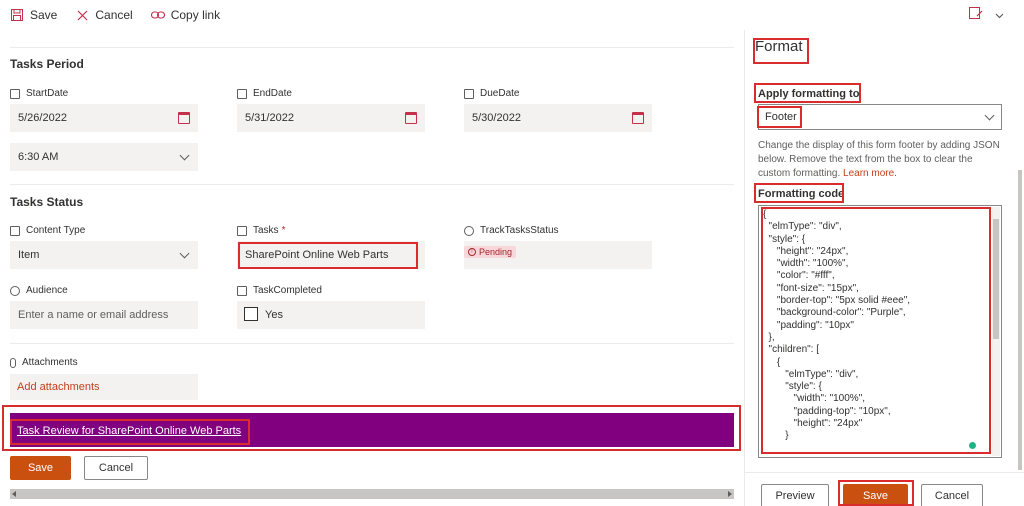 Image resolution: width=1024 pixels, height=506 pixels. What do you see at coordinates (15, 230) in the screenshot?
I see `content-type-icon` at bounding box center [15, 230].